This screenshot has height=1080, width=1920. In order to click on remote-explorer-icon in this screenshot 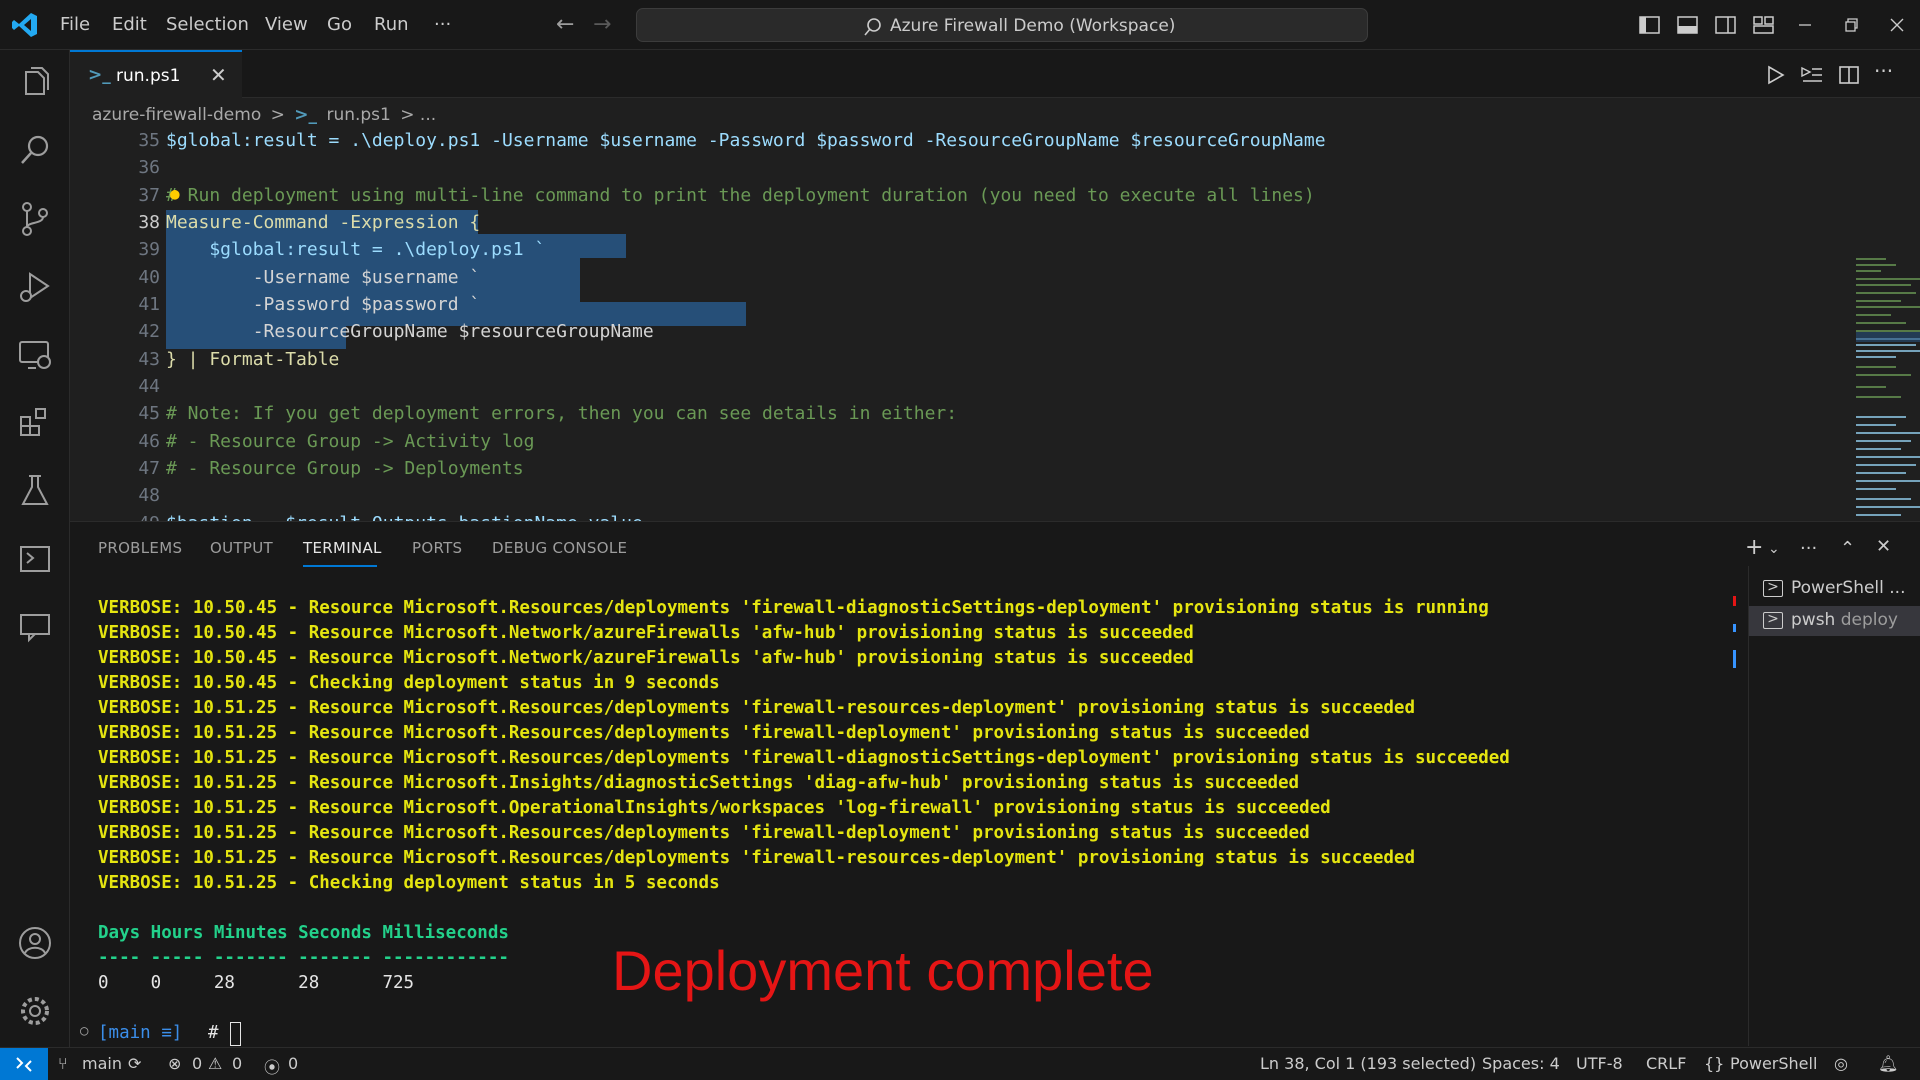, I will do `click(35, 355)`.